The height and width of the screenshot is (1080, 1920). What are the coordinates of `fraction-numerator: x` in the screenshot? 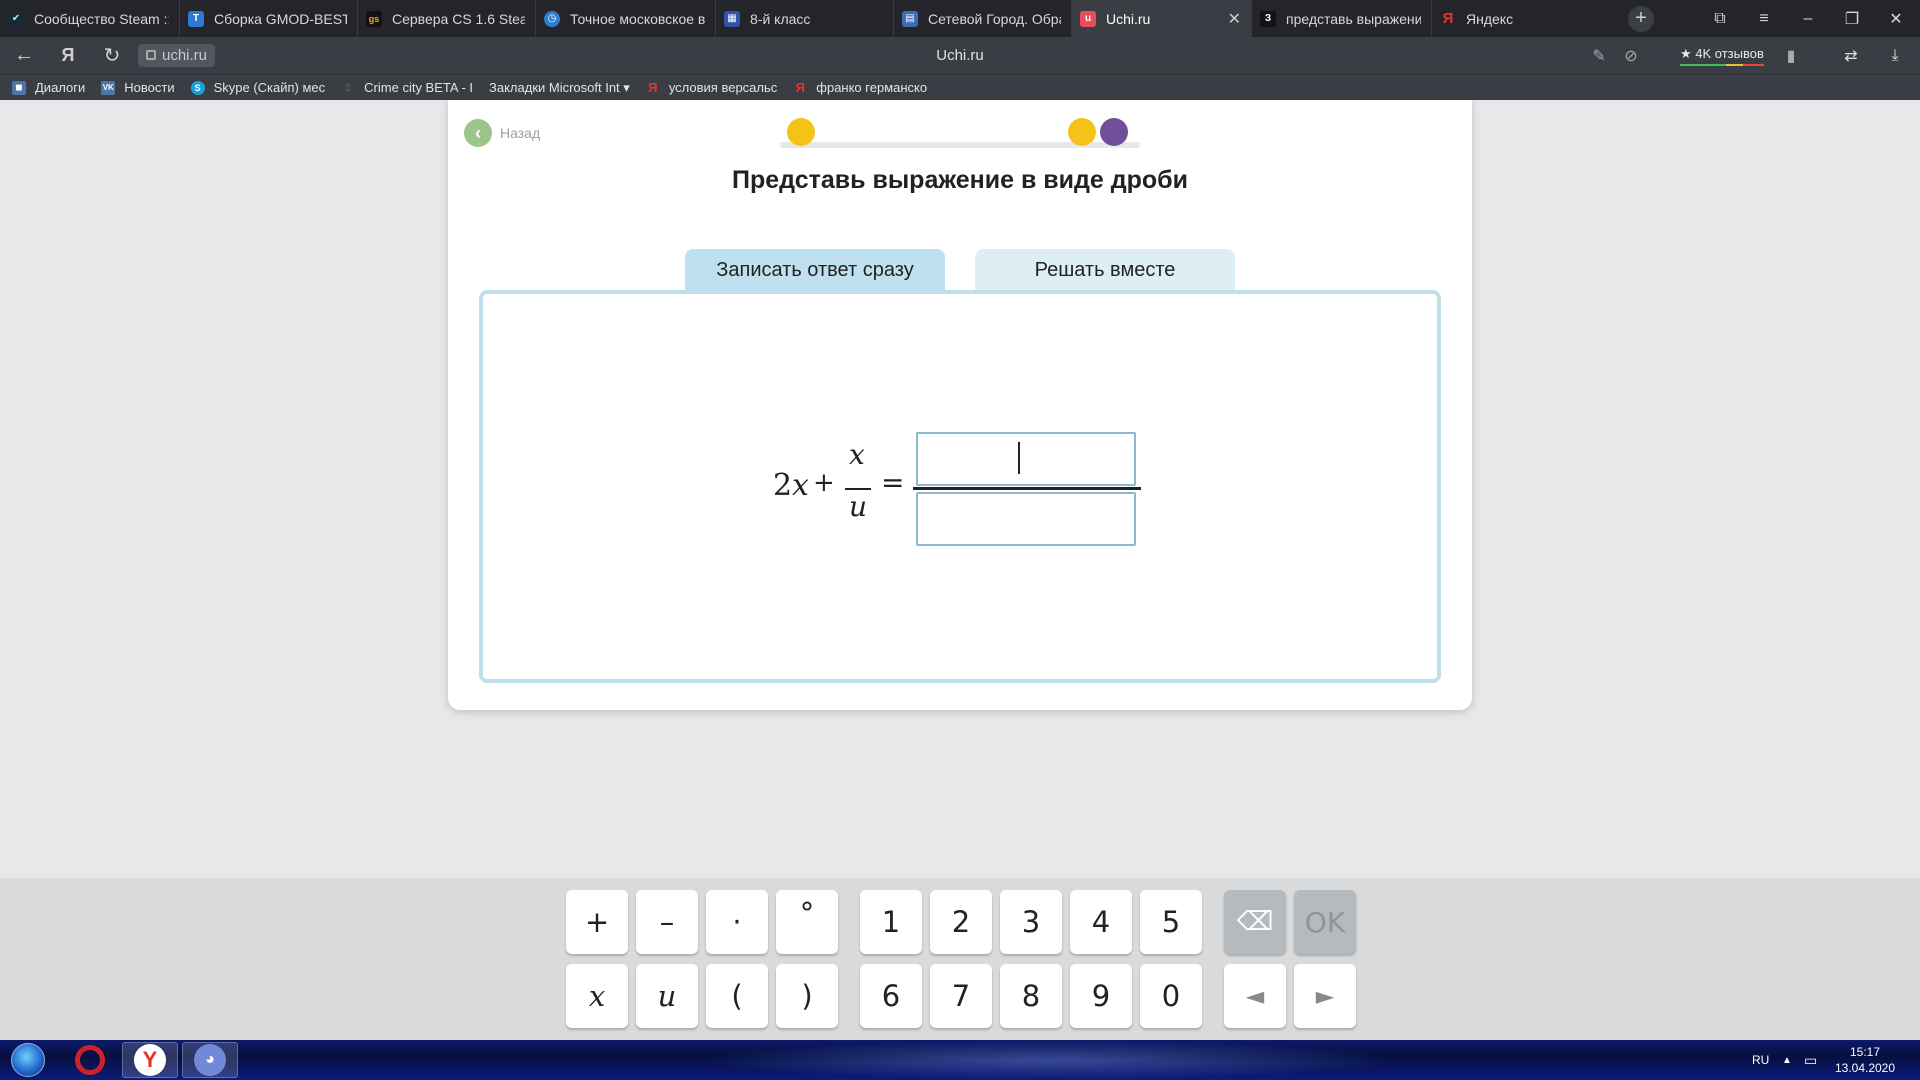 It's located at (857, 454).